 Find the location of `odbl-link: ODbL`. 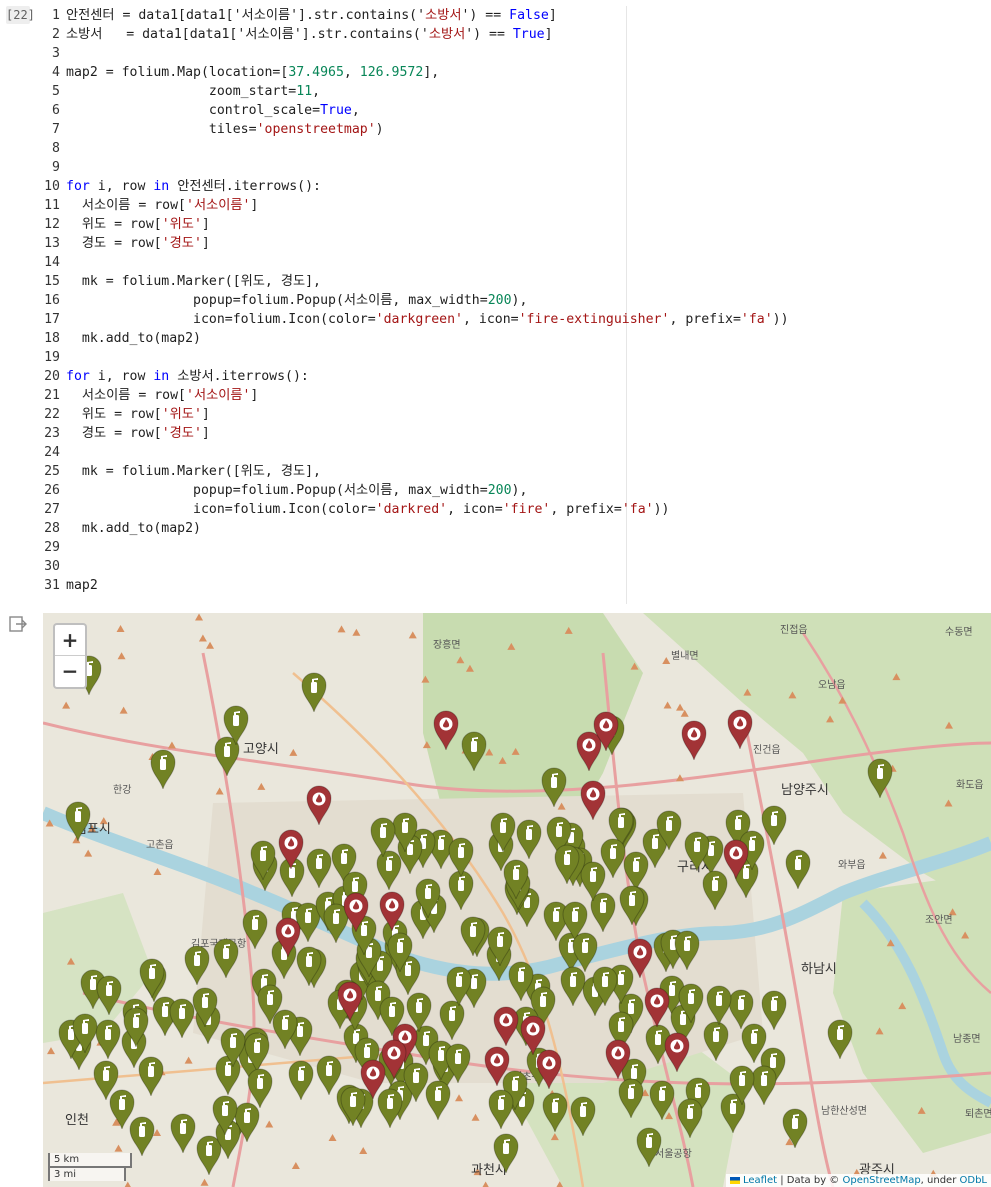

odbl-link: ODbL is located at coordinates (974, 1180).